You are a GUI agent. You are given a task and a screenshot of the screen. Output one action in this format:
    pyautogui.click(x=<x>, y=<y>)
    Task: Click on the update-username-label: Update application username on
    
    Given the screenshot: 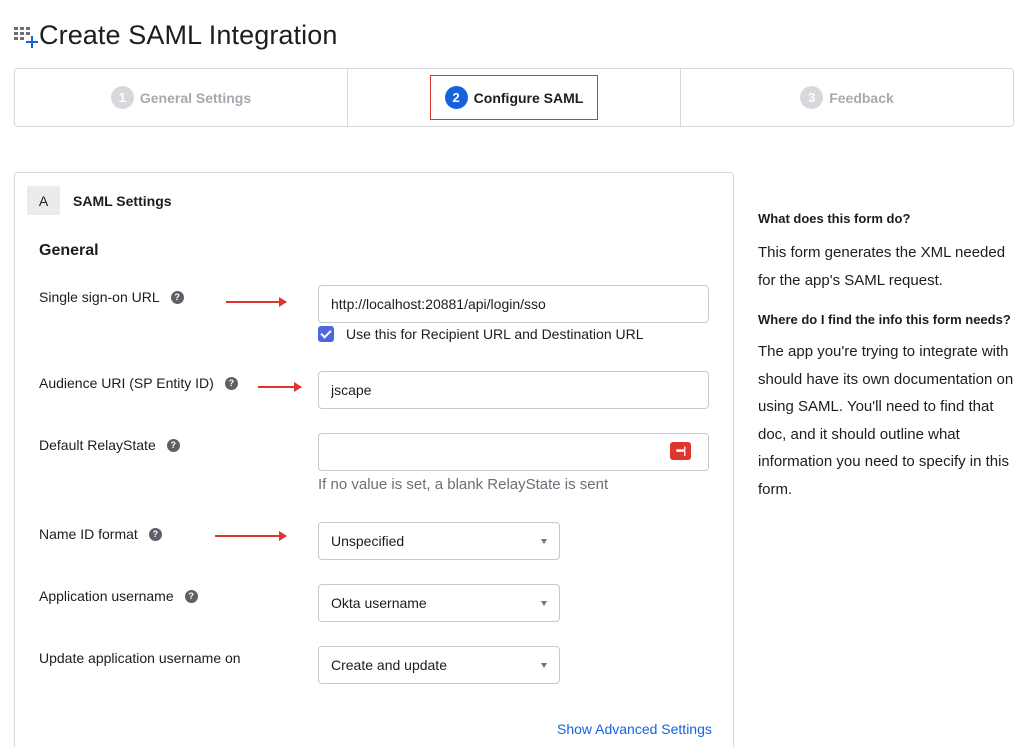 What is the action you would take?
    pyautogui.click(x=140, y=658)
    